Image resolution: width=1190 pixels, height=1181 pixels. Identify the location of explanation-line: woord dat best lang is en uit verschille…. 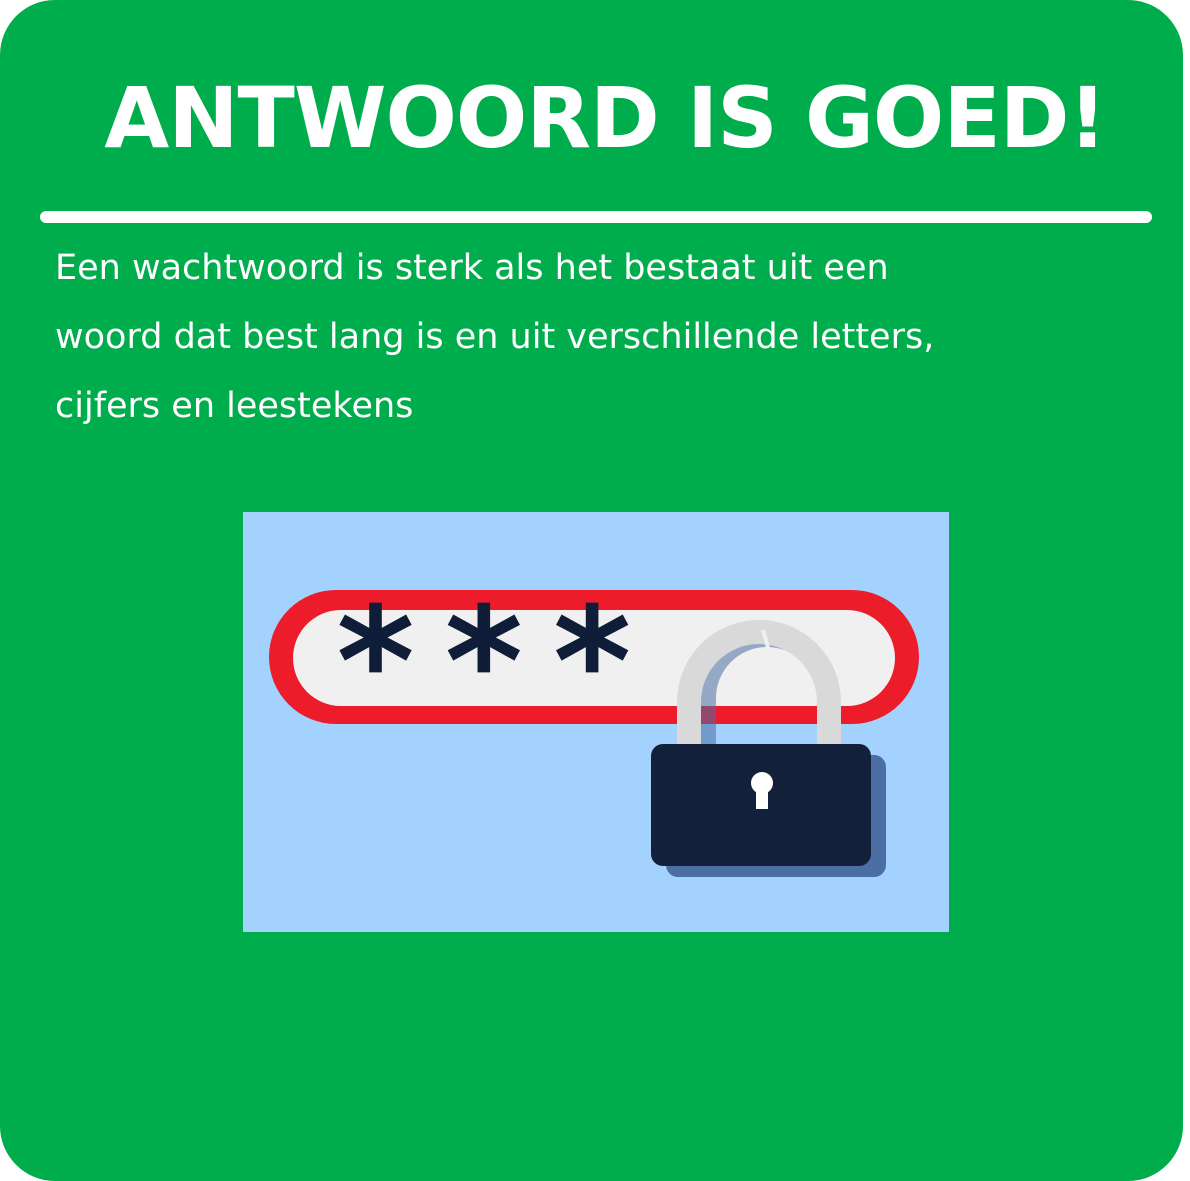
(495, 337).